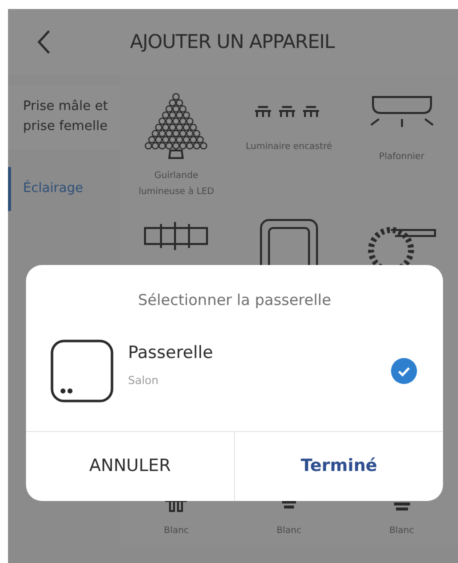 This screenshot has width=458, height=563. What do you see at coordinates (82, 371) in the screenshot?
I see `gateway-icon` at bounding box center [82, 371].